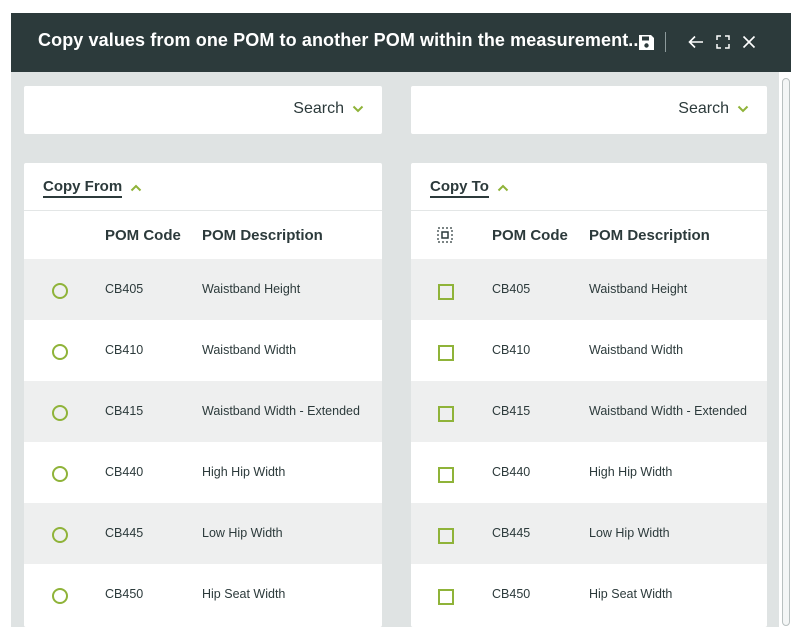  I want to click on right-search-button: Search, so click(713, 109).